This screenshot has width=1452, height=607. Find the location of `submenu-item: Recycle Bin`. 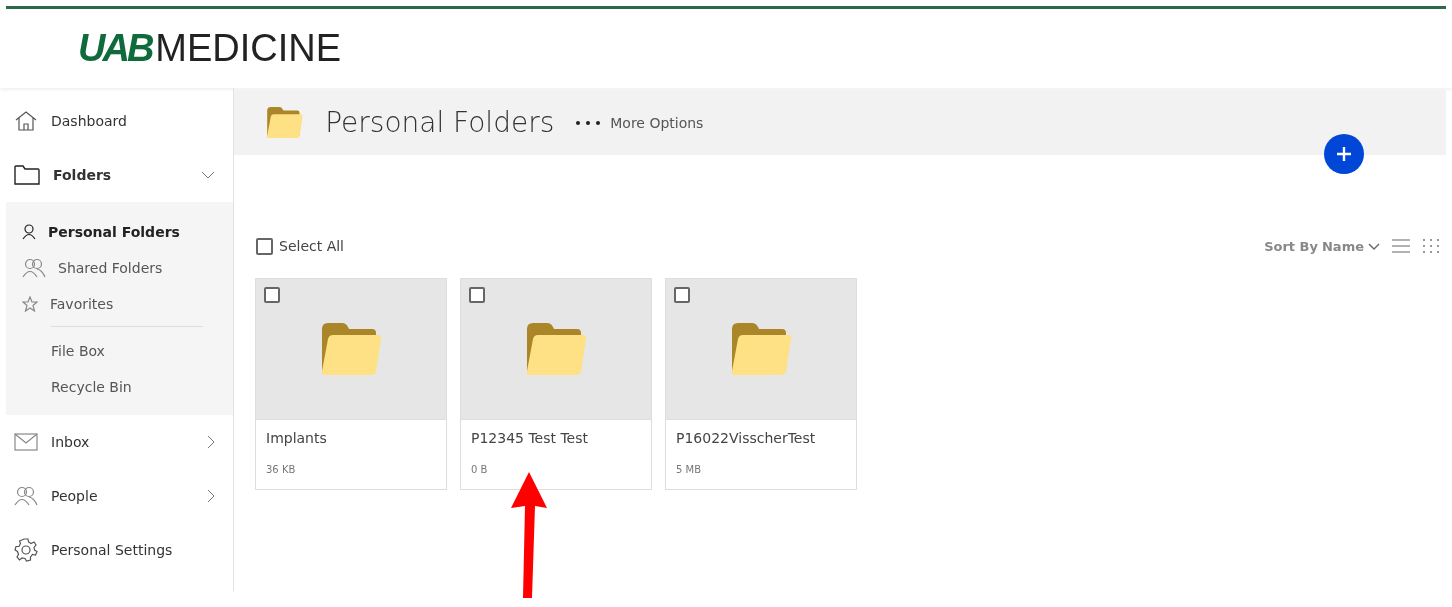

submenu-item: Recycle Bin is located at coordinates (119, 387).